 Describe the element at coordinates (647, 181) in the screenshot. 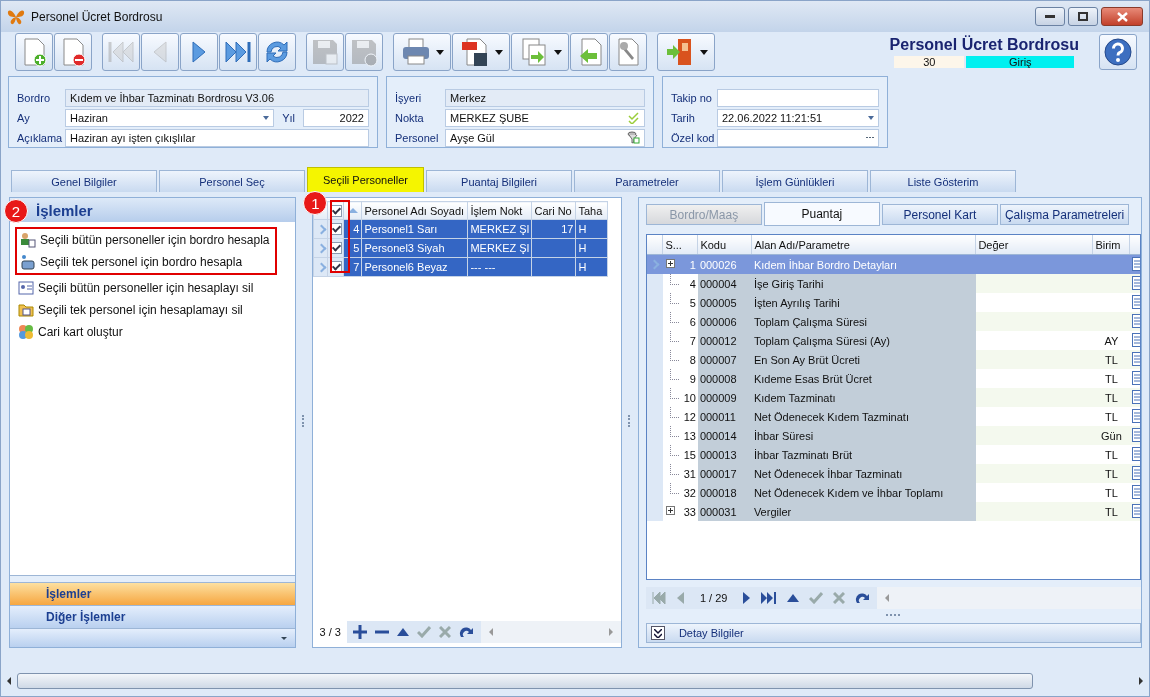

I see `tab: Parametreler` at that location.